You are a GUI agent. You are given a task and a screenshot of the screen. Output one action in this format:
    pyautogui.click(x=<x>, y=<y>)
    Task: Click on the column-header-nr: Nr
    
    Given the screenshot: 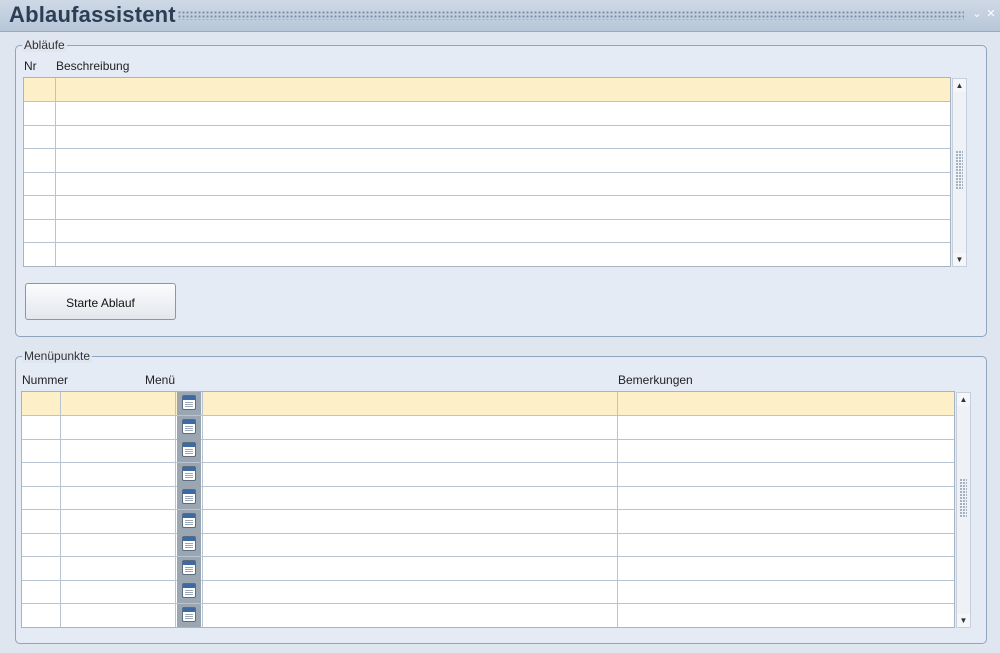 What is the action you would take?
    pyautogui.click(x=30, y=66)
    